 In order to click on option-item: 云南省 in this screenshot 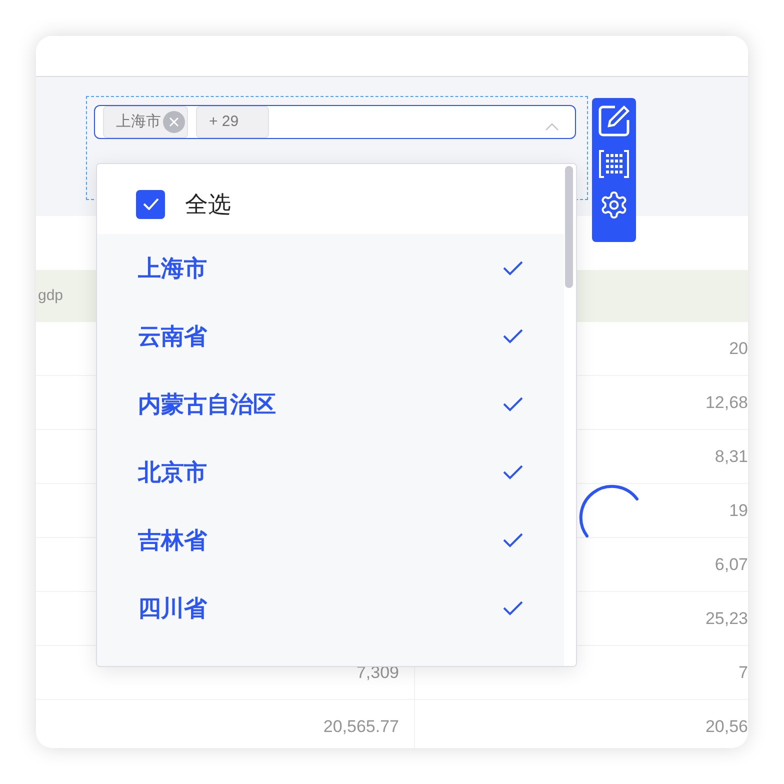, I will do `click(330, 336)`.